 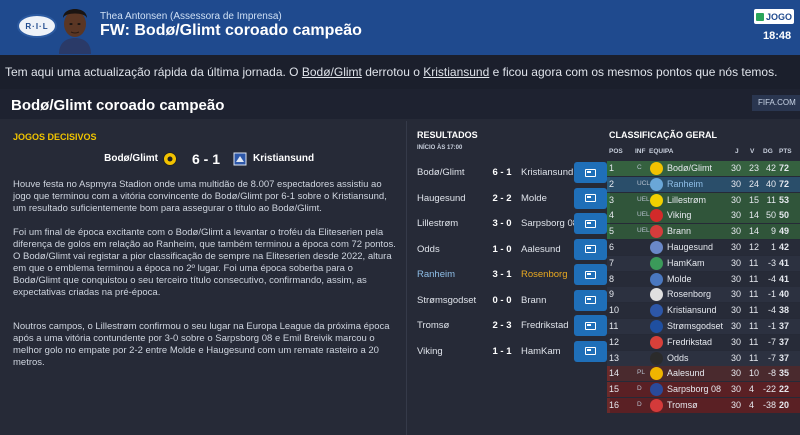 I want to click on table-played: 30, so click(x=736, y=326).